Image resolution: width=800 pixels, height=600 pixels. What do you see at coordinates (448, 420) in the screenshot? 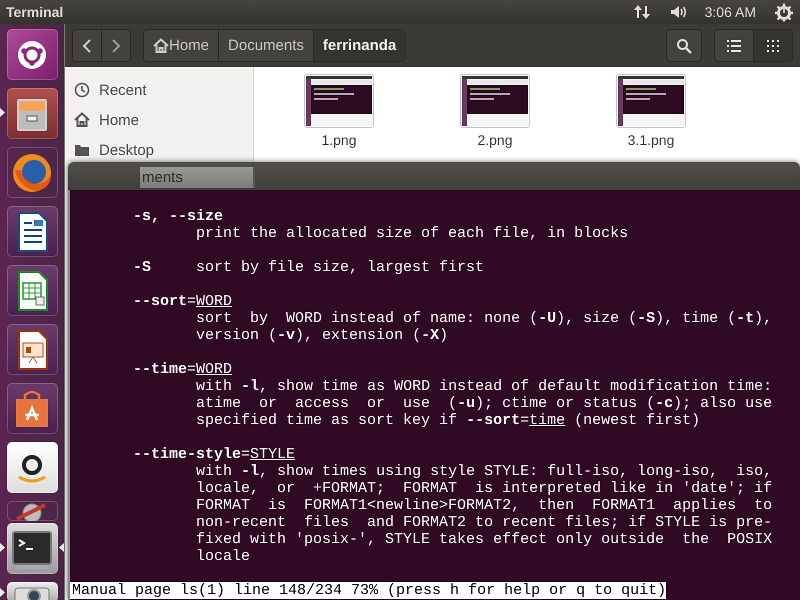
I see `man-page-line: specified time as sort key if --sort=time (newest first)` at bounding box center [448, 420].